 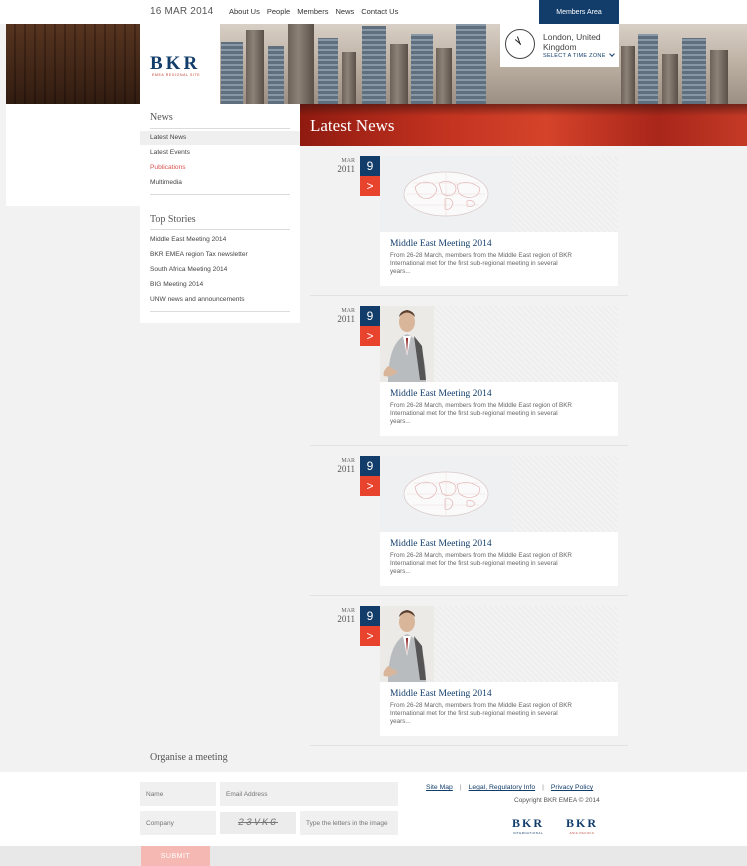 What do you see at coordinates (309, 794) in the screenshot?
I see `email-field` at bounding box center [309, 794].